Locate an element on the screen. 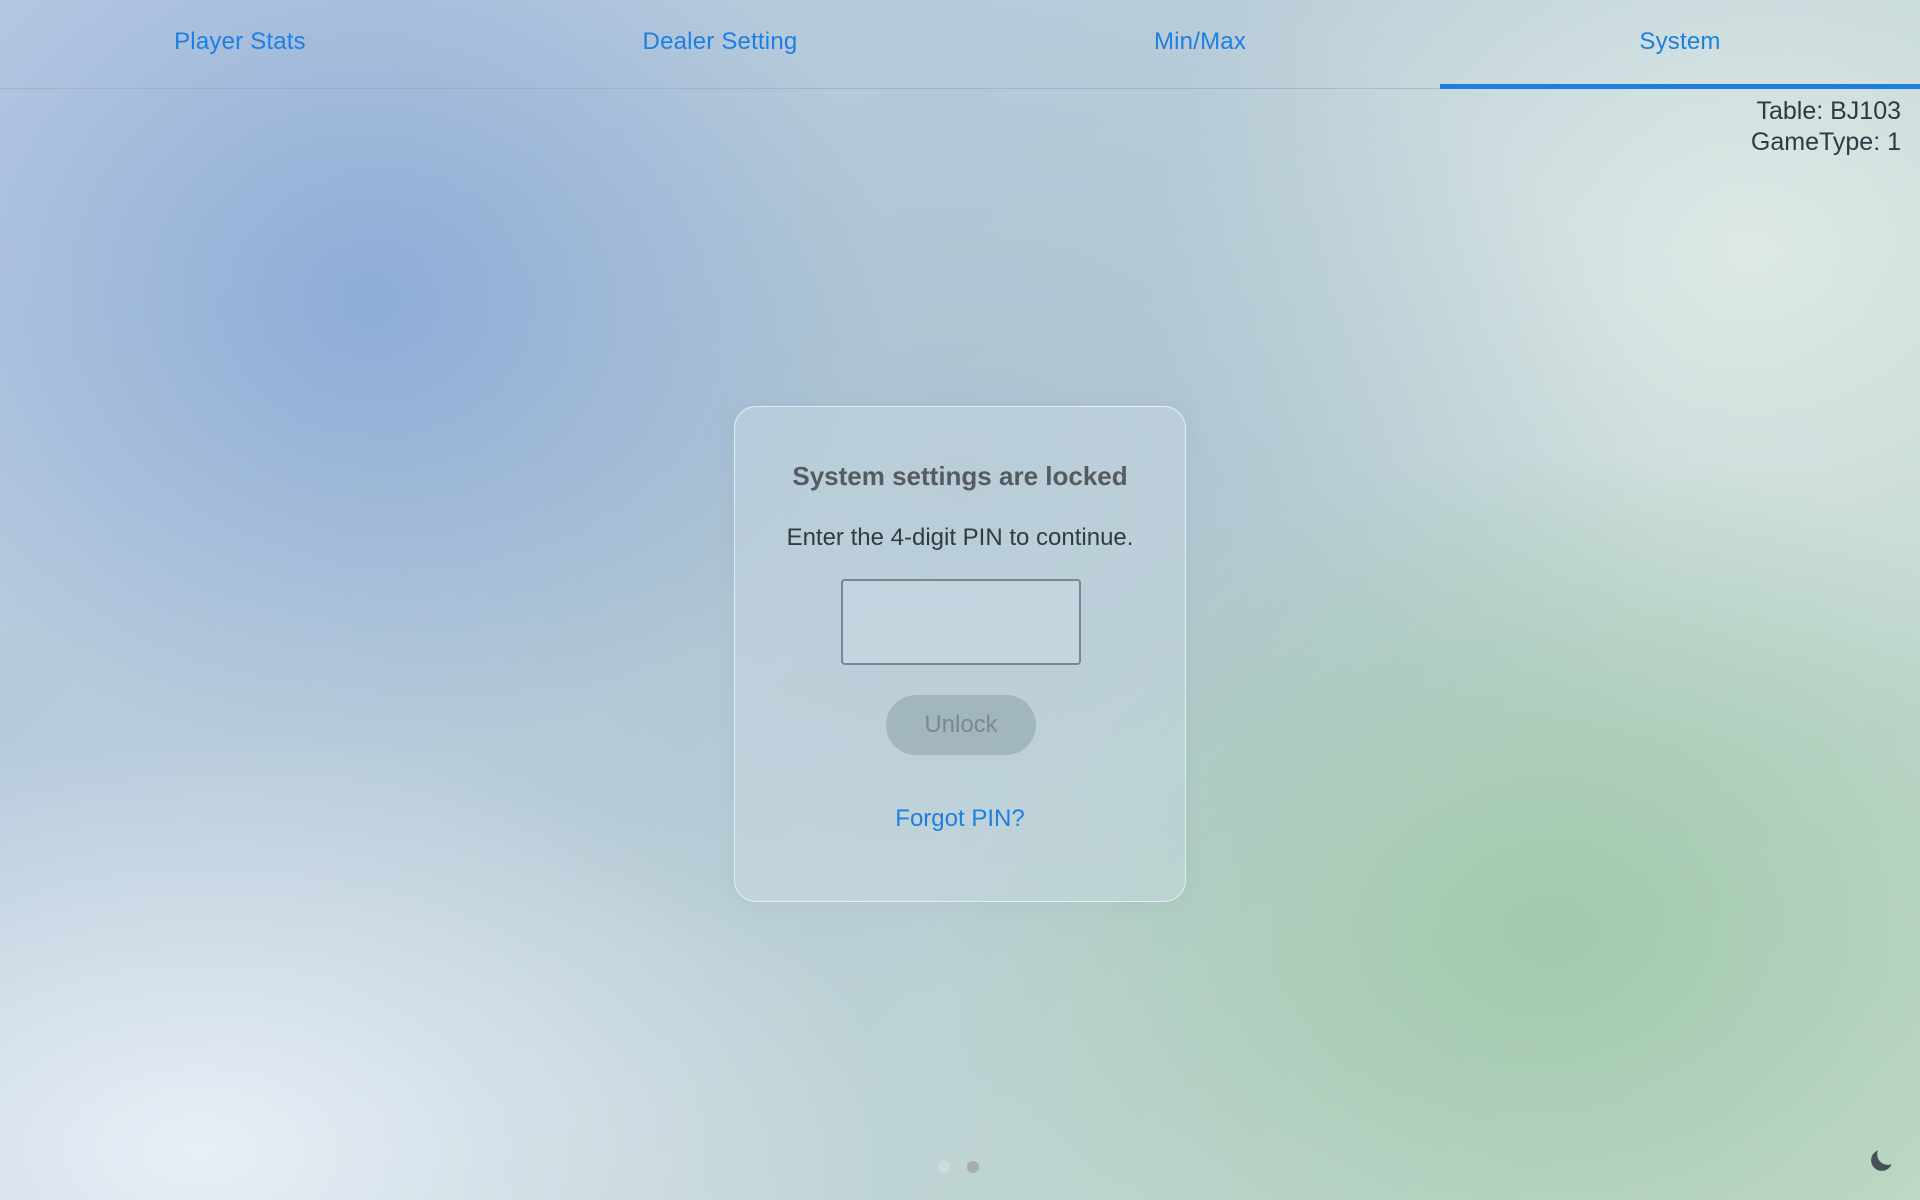 The image size is (1920, 1200). table-info: Table: BJ103 GameType: 1 is located at coordinates (1826, 127).